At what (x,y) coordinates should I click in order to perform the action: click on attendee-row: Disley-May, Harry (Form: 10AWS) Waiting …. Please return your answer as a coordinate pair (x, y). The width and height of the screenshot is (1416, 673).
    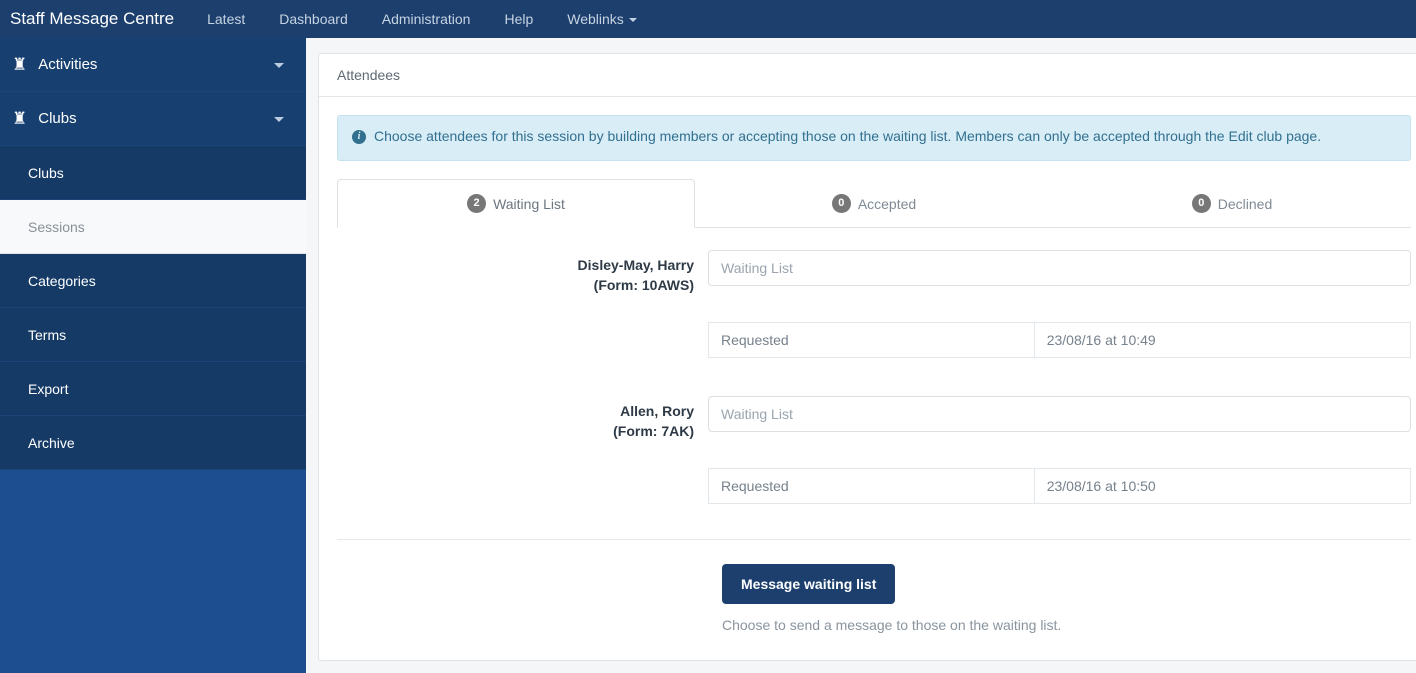
    Looking at the image, I should click on (874, 304).